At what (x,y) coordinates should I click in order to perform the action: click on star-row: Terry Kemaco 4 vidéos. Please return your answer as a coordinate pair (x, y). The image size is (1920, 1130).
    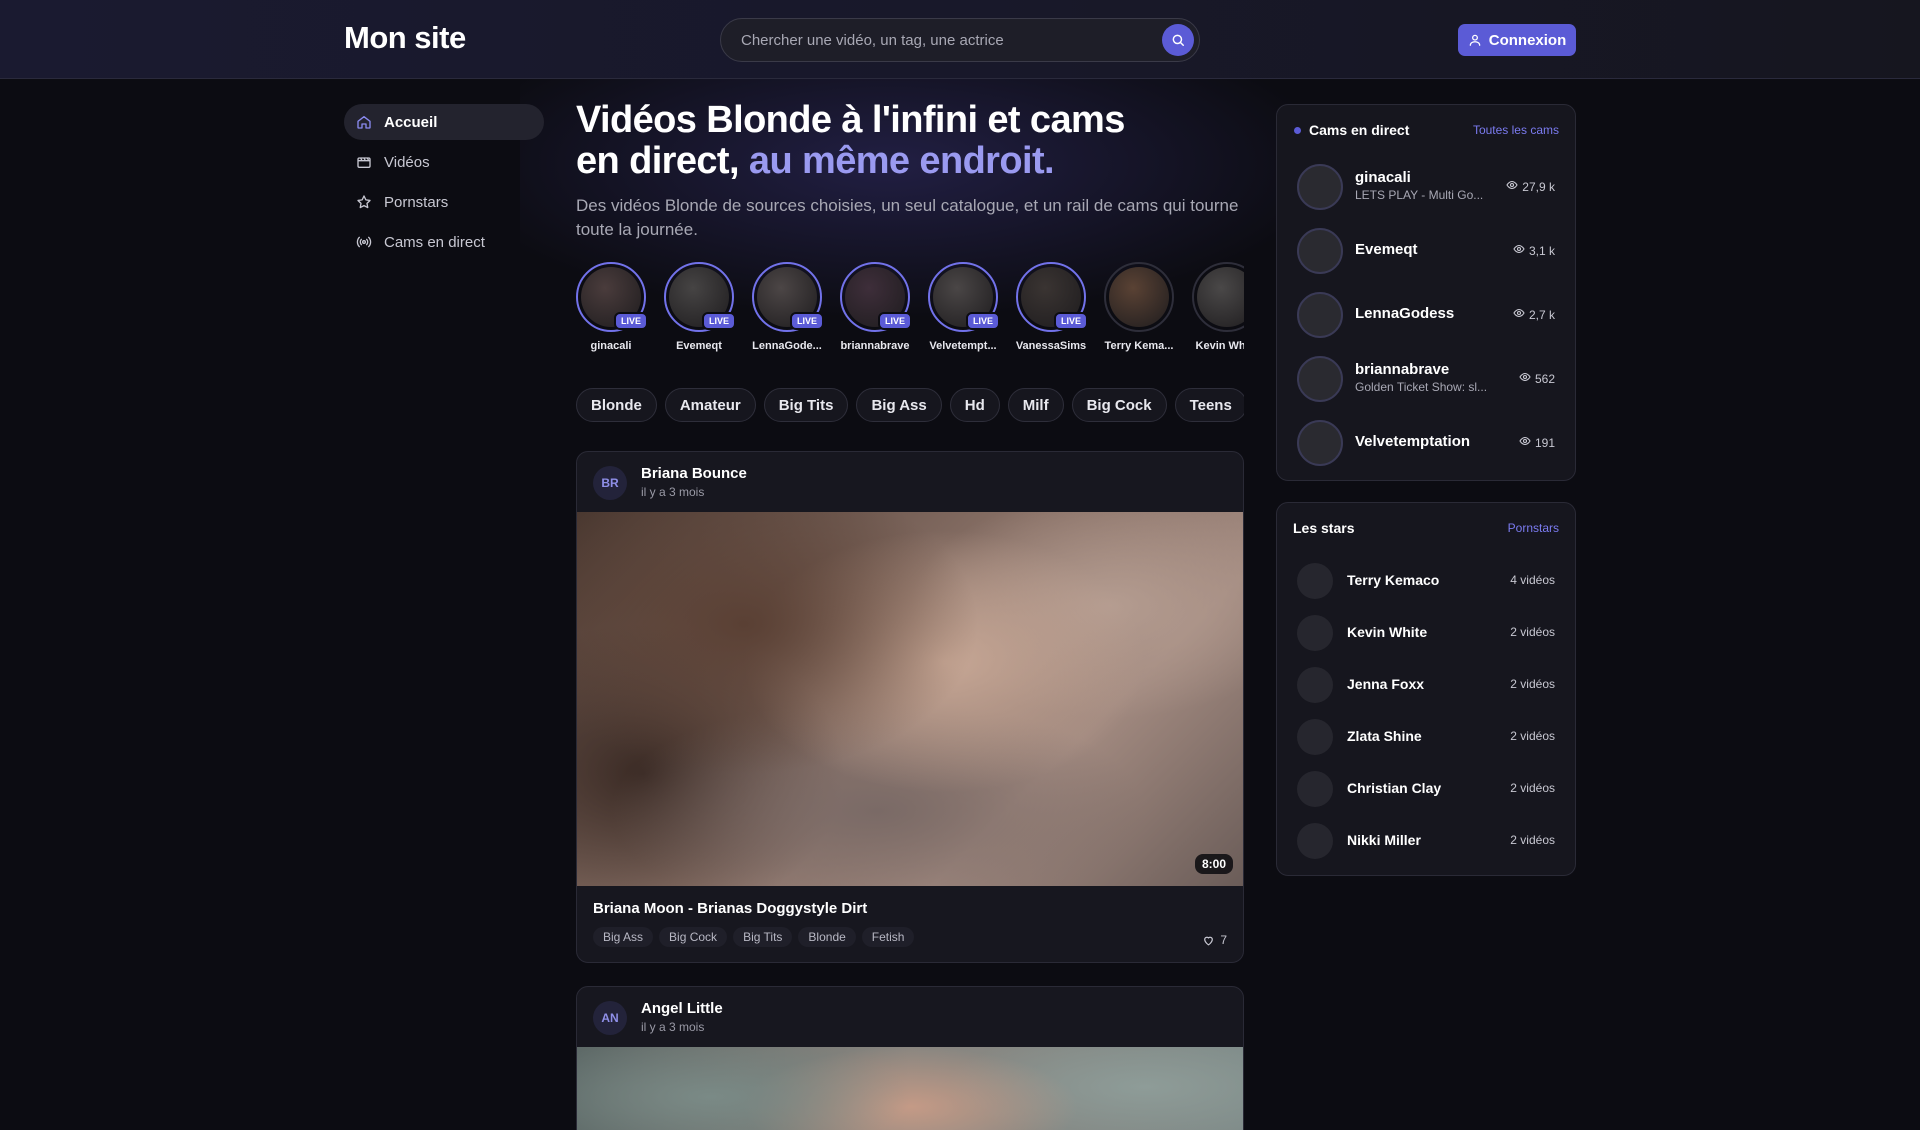
    Looking at the image, I should click on (1426, 581).